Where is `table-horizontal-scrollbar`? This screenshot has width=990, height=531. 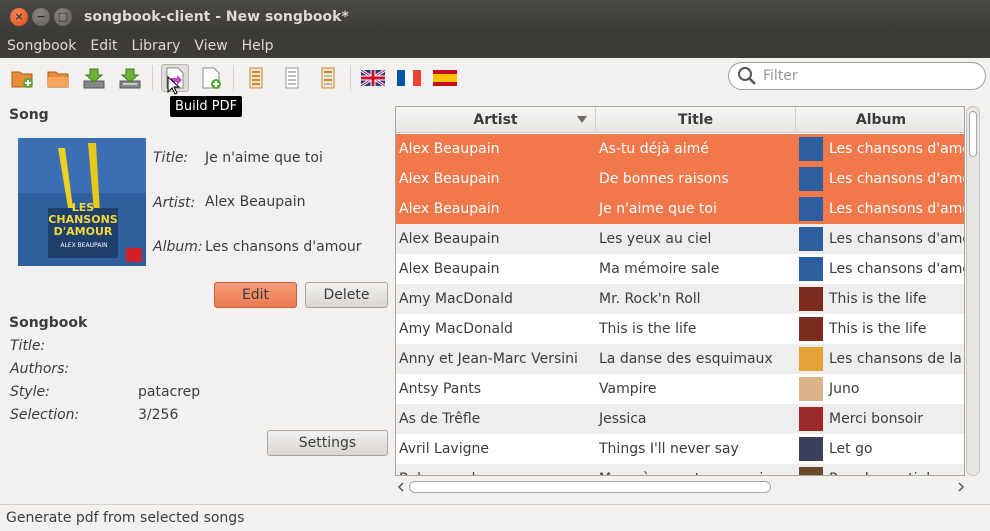
table-horizontal-scrollbar is located at coordinates (682, 487).